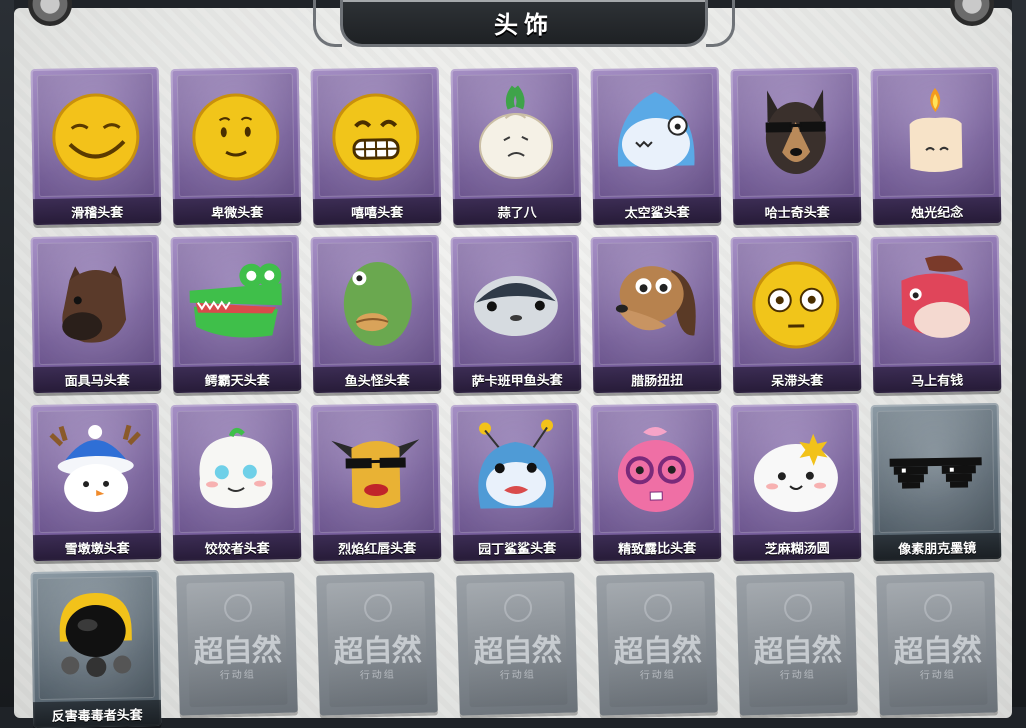  I want to click on item-card-yellow-lips: 烈焰红唇头套, so click(376, 482).